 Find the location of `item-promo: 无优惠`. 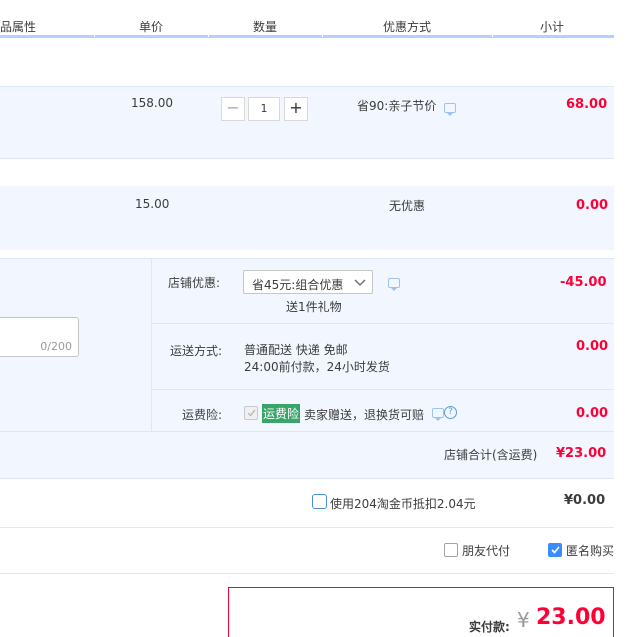

item-promo: 无优惠 is located at coordinates (407, 206).